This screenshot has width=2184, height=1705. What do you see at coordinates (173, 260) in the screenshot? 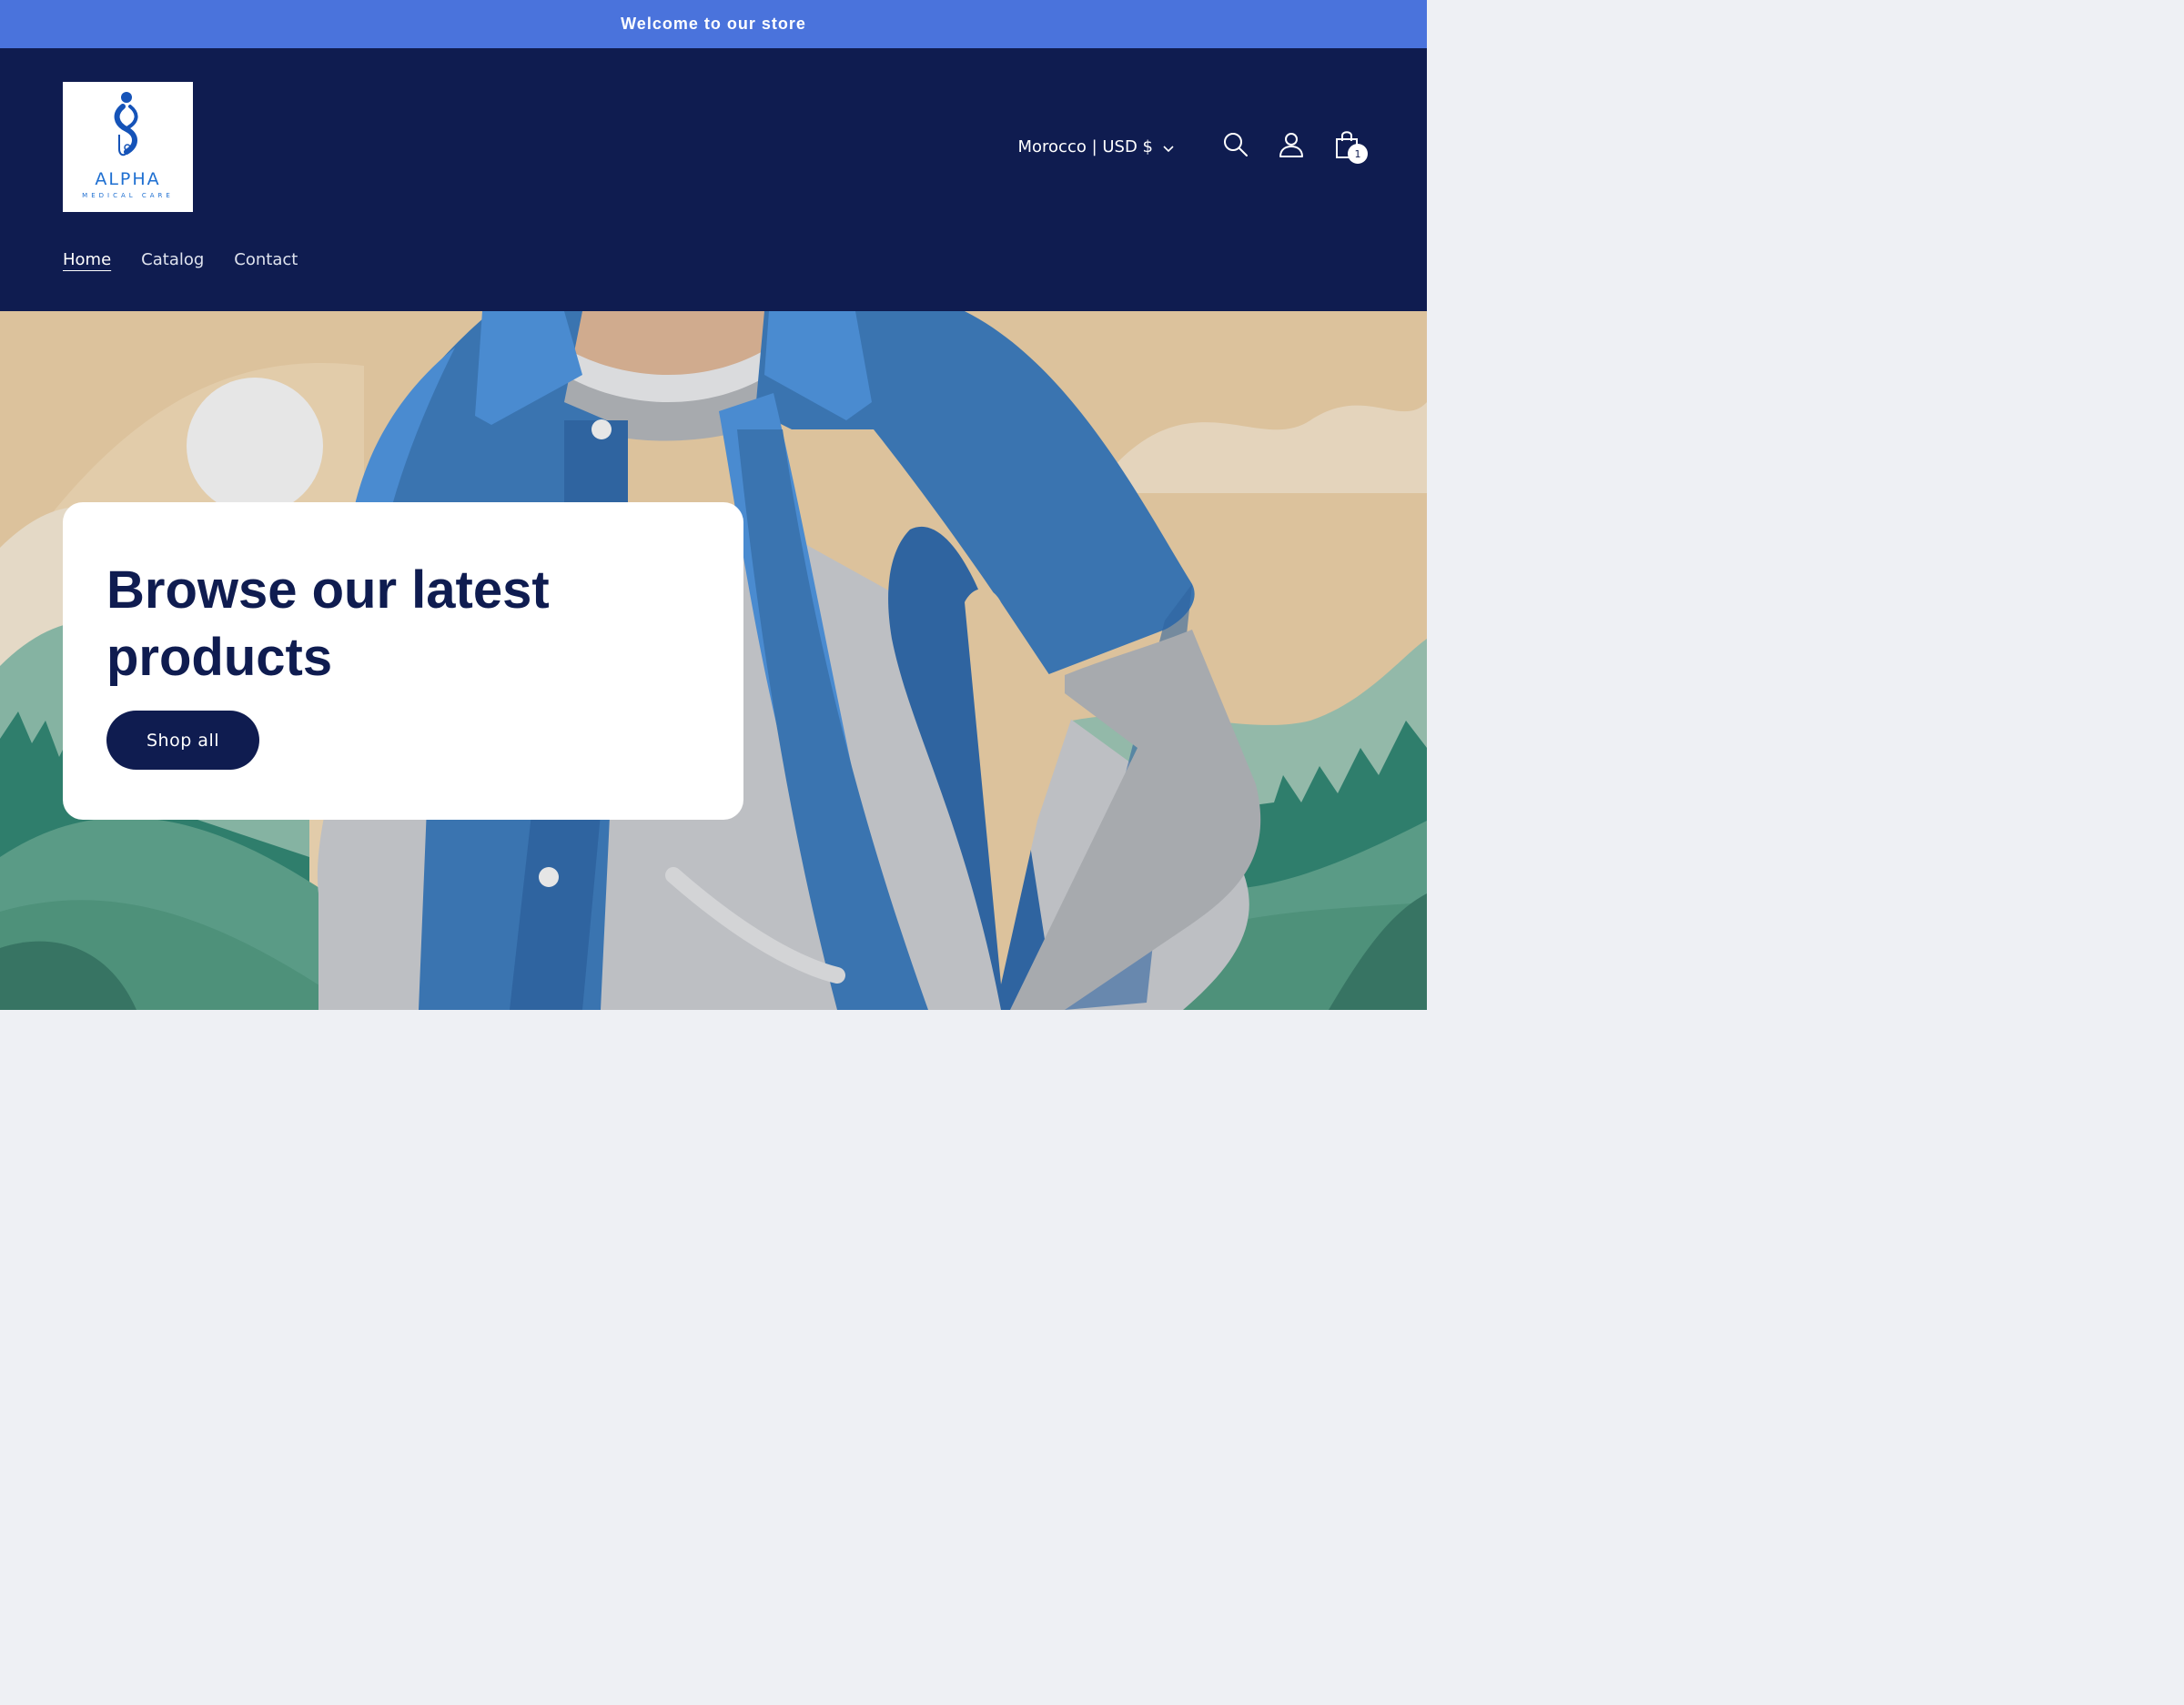
I see `nav-item-catalog: Catalog` at bounding box center [173, 260].